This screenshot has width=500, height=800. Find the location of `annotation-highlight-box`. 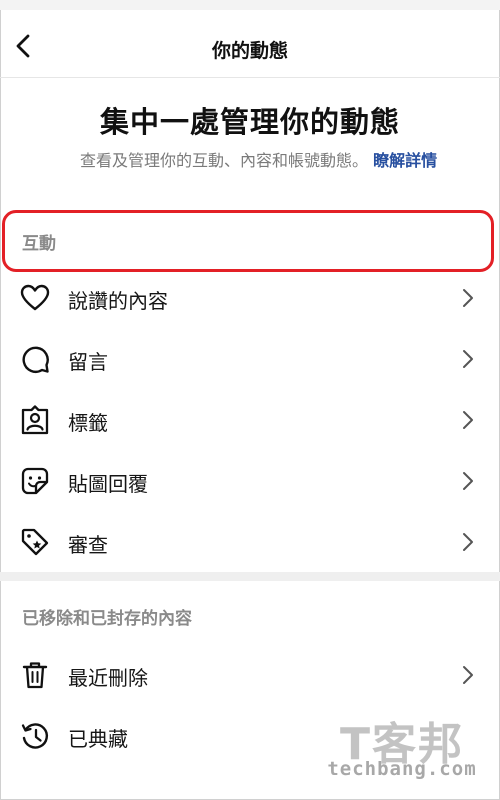

annotation-highlight-box is located at coordinates (248, 241).